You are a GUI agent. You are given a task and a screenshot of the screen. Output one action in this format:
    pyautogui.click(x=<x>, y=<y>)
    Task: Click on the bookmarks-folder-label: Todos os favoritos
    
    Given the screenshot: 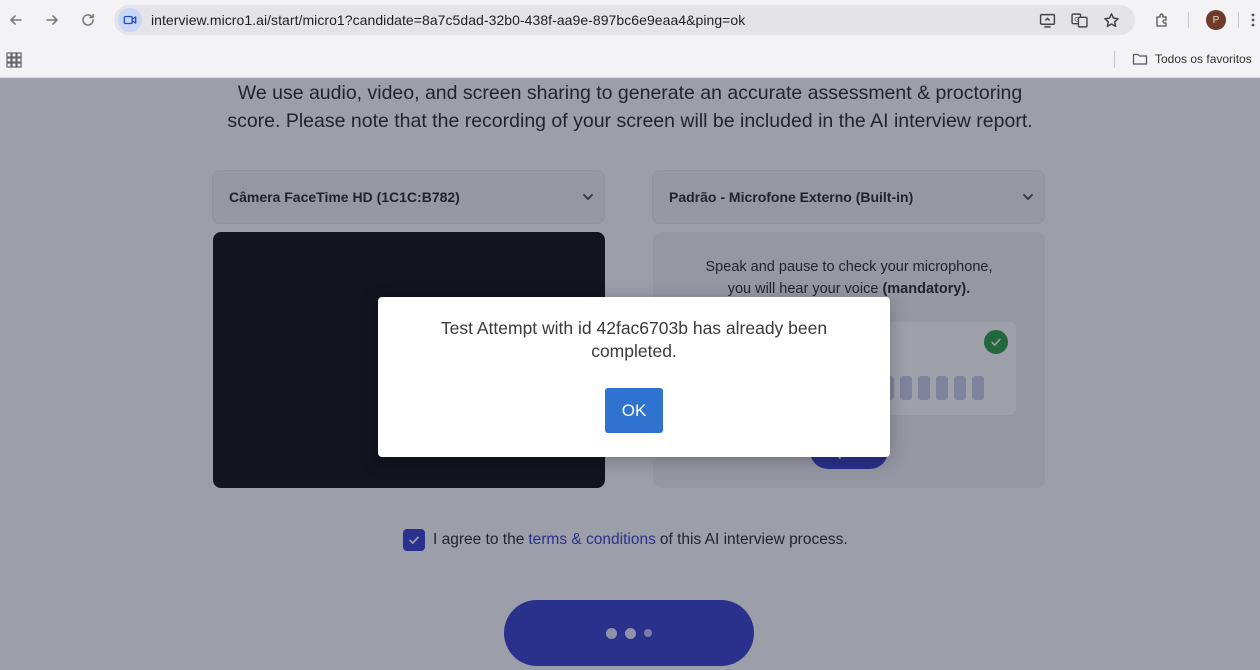 What is the action you would take?
    pyautogui.click(x=1203, y=59)
    